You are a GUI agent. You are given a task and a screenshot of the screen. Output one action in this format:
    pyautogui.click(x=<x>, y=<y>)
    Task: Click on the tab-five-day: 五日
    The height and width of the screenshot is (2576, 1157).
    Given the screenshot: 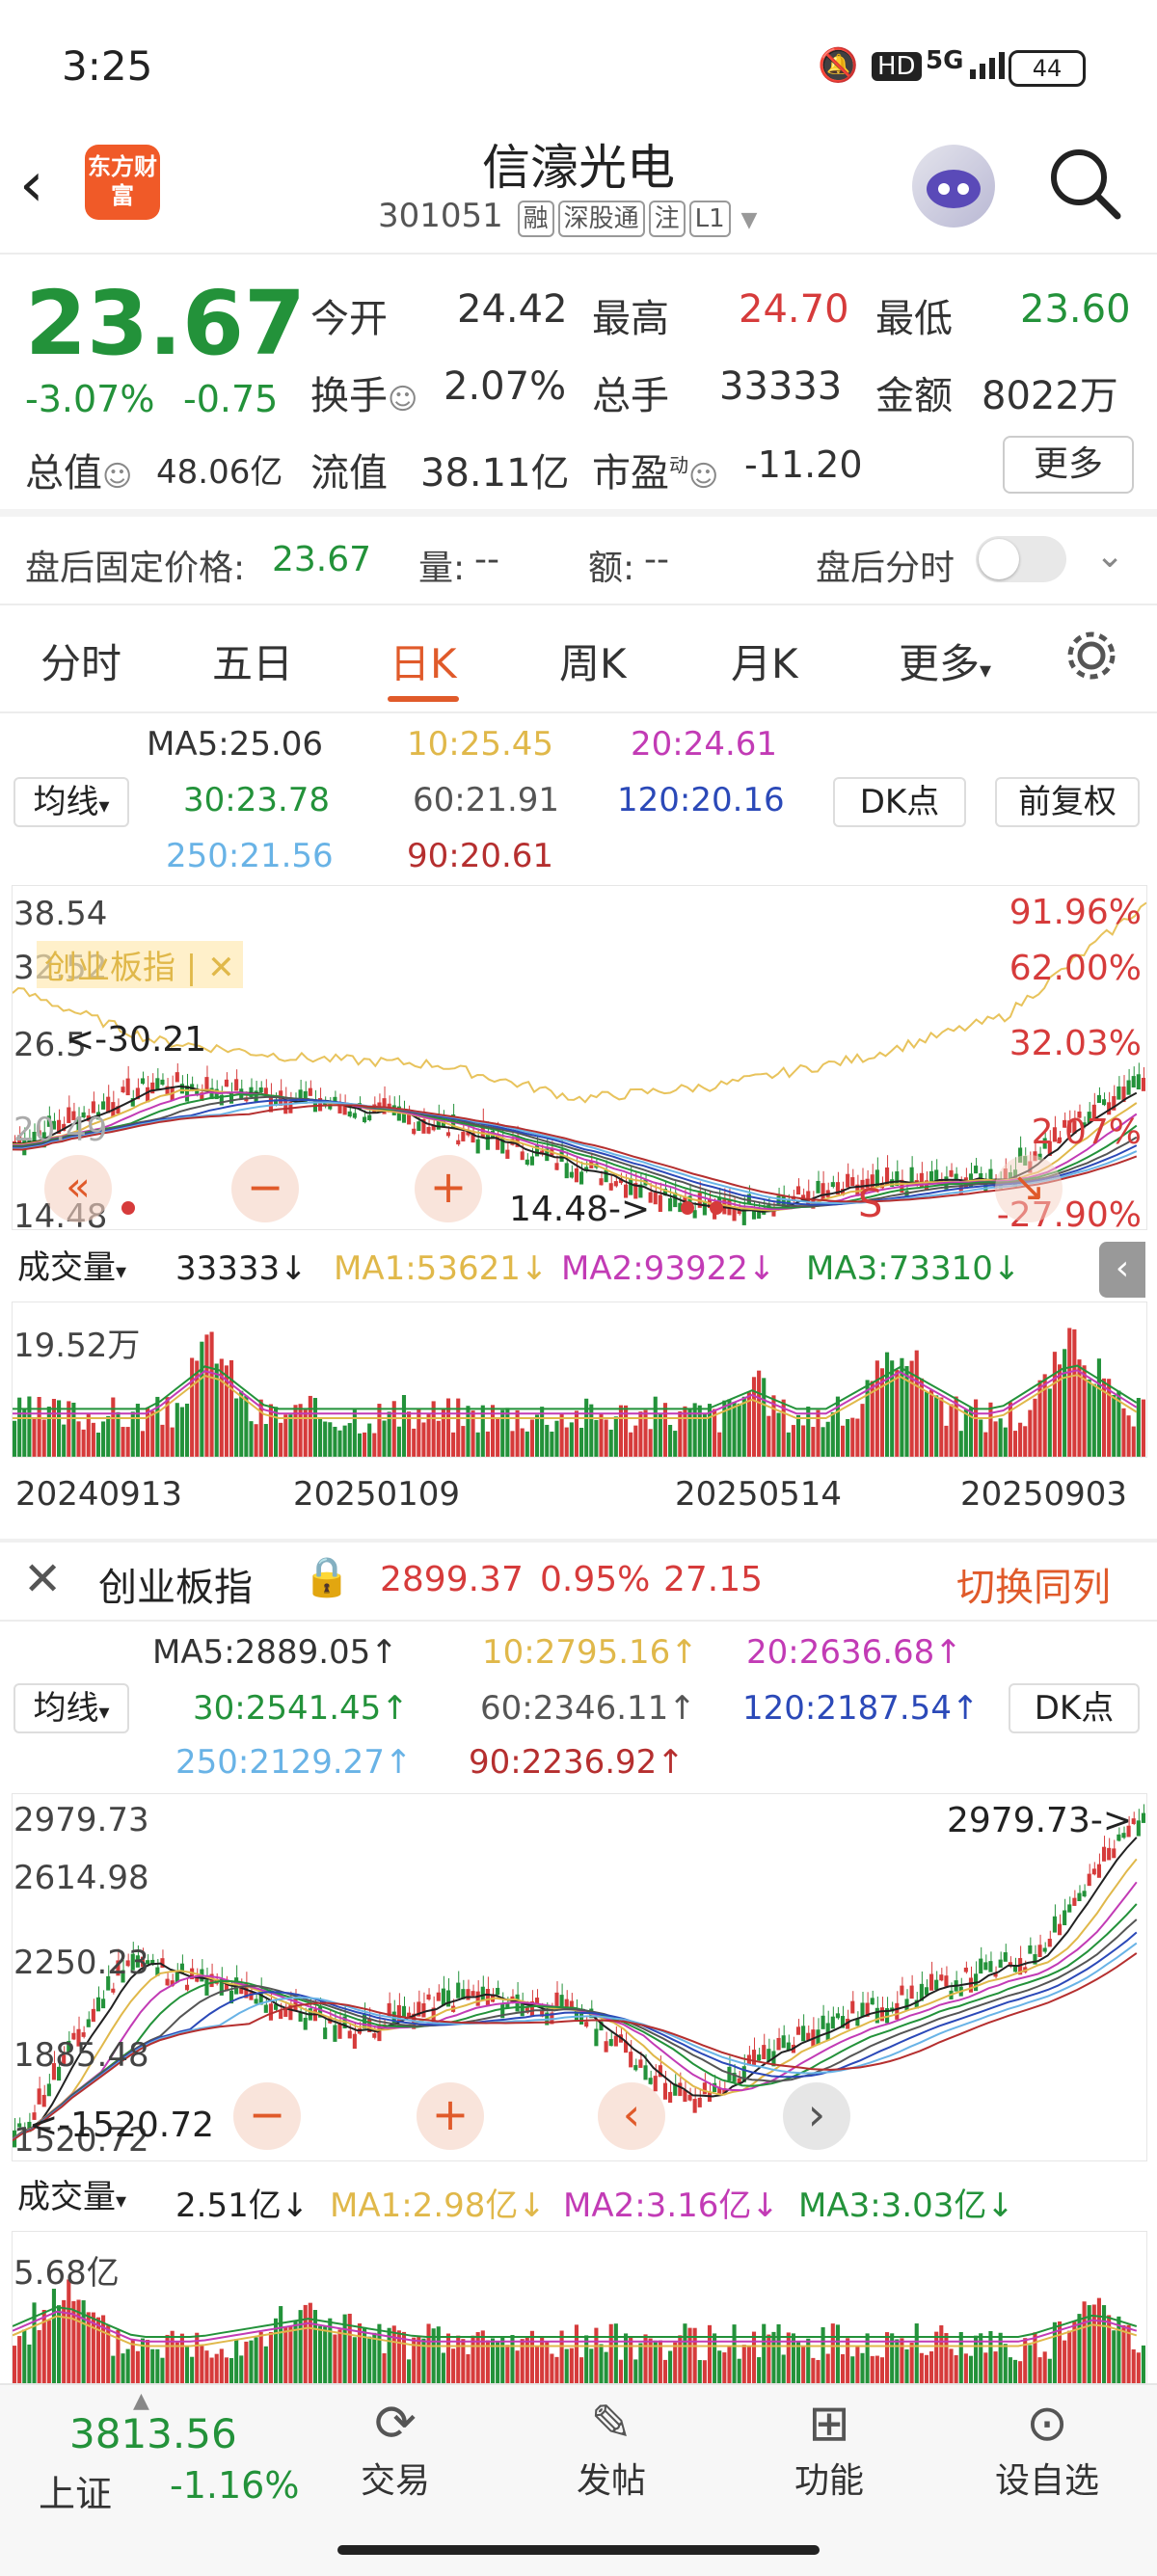 What is the action you would take?
    pyautogui.click(x=252, y=661)
    